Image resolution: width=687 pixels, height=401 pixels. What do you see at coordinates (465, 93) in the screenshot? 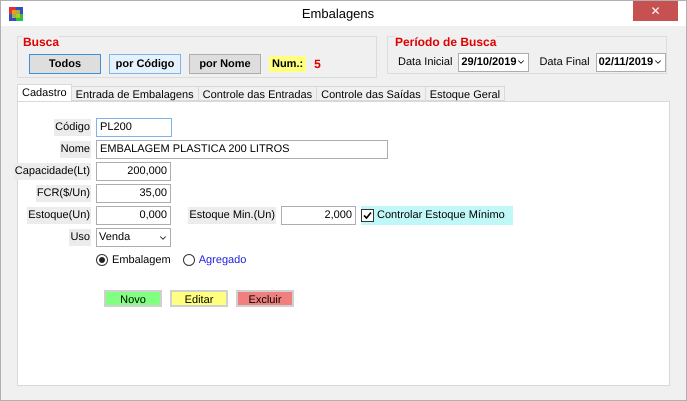
I see `tab: Estoque Geral` at bounding box center [465, 93].